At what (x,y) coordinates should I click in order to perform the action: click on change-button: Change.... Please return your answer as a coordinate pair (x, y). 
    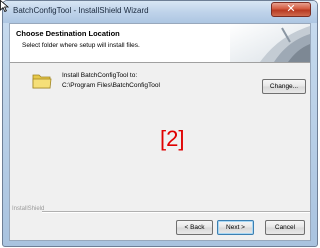
    Looking at the image, I should click on (284, 86).